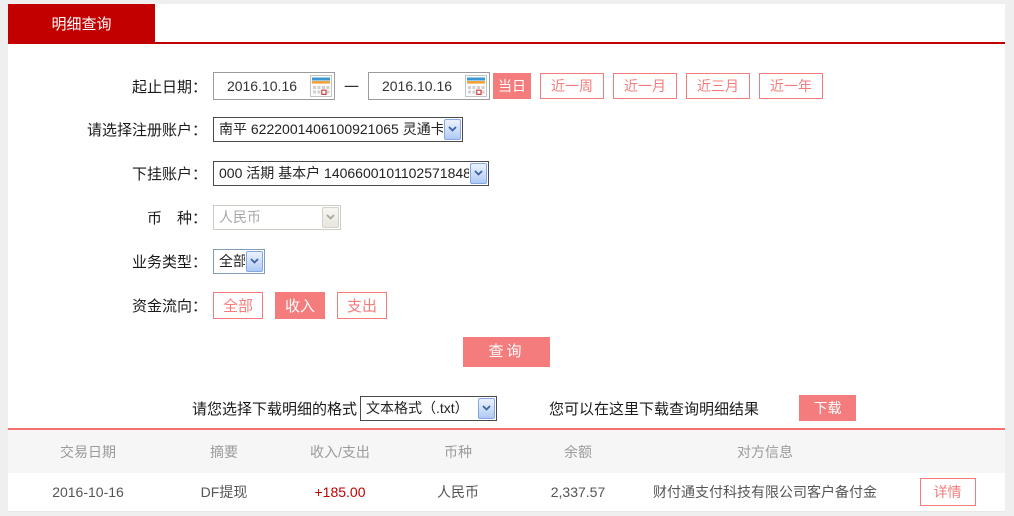  I want to click on cell-summary: DF提现, so click(224, 492).